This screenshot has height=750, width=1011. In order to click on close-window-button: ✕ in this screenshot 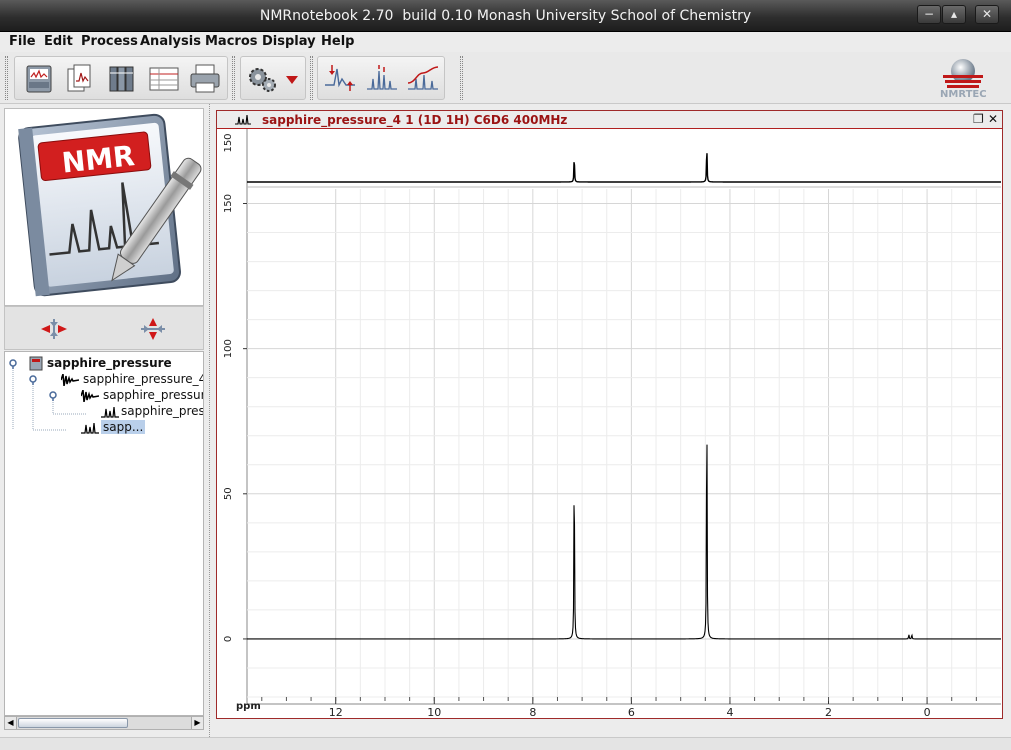, I will do `click(987, 14)`.